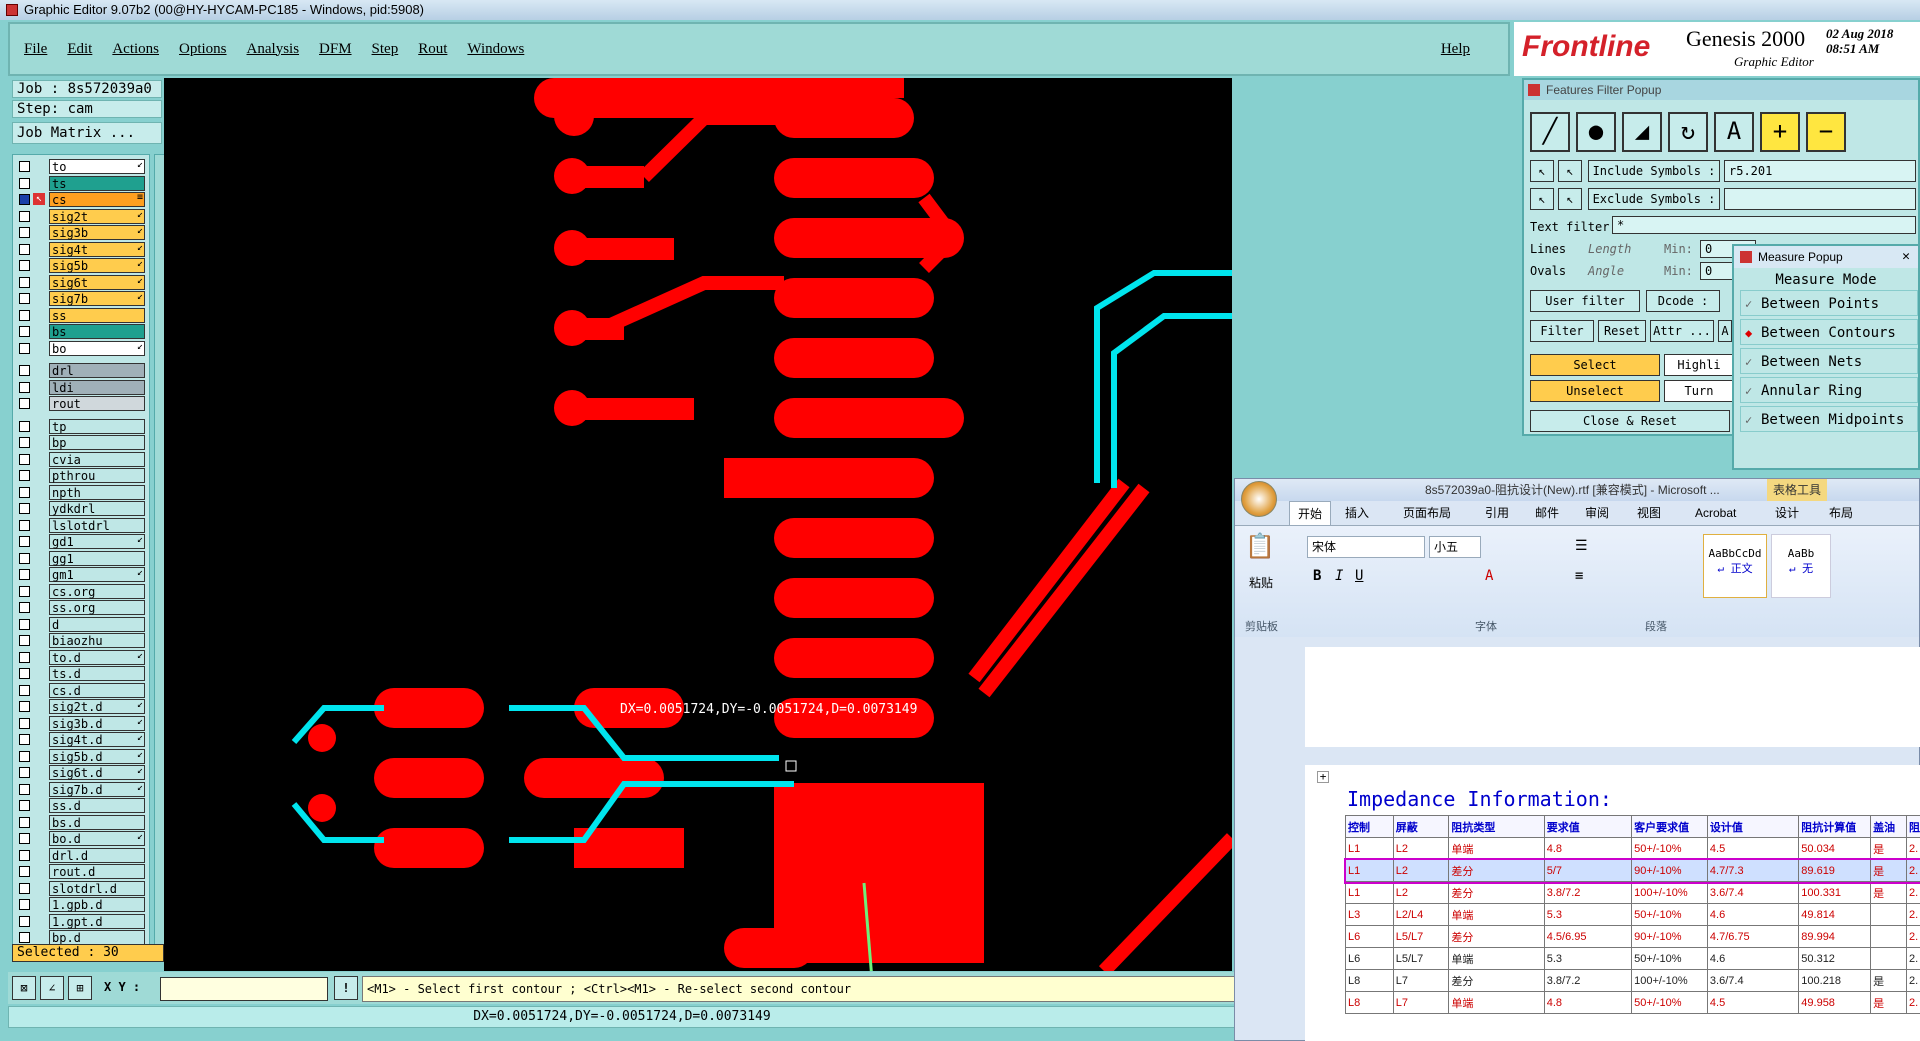  What do you see at coordinates (81, 624) in the screenshot?
I see `layer-row: d` at bounding box center [81, 624].